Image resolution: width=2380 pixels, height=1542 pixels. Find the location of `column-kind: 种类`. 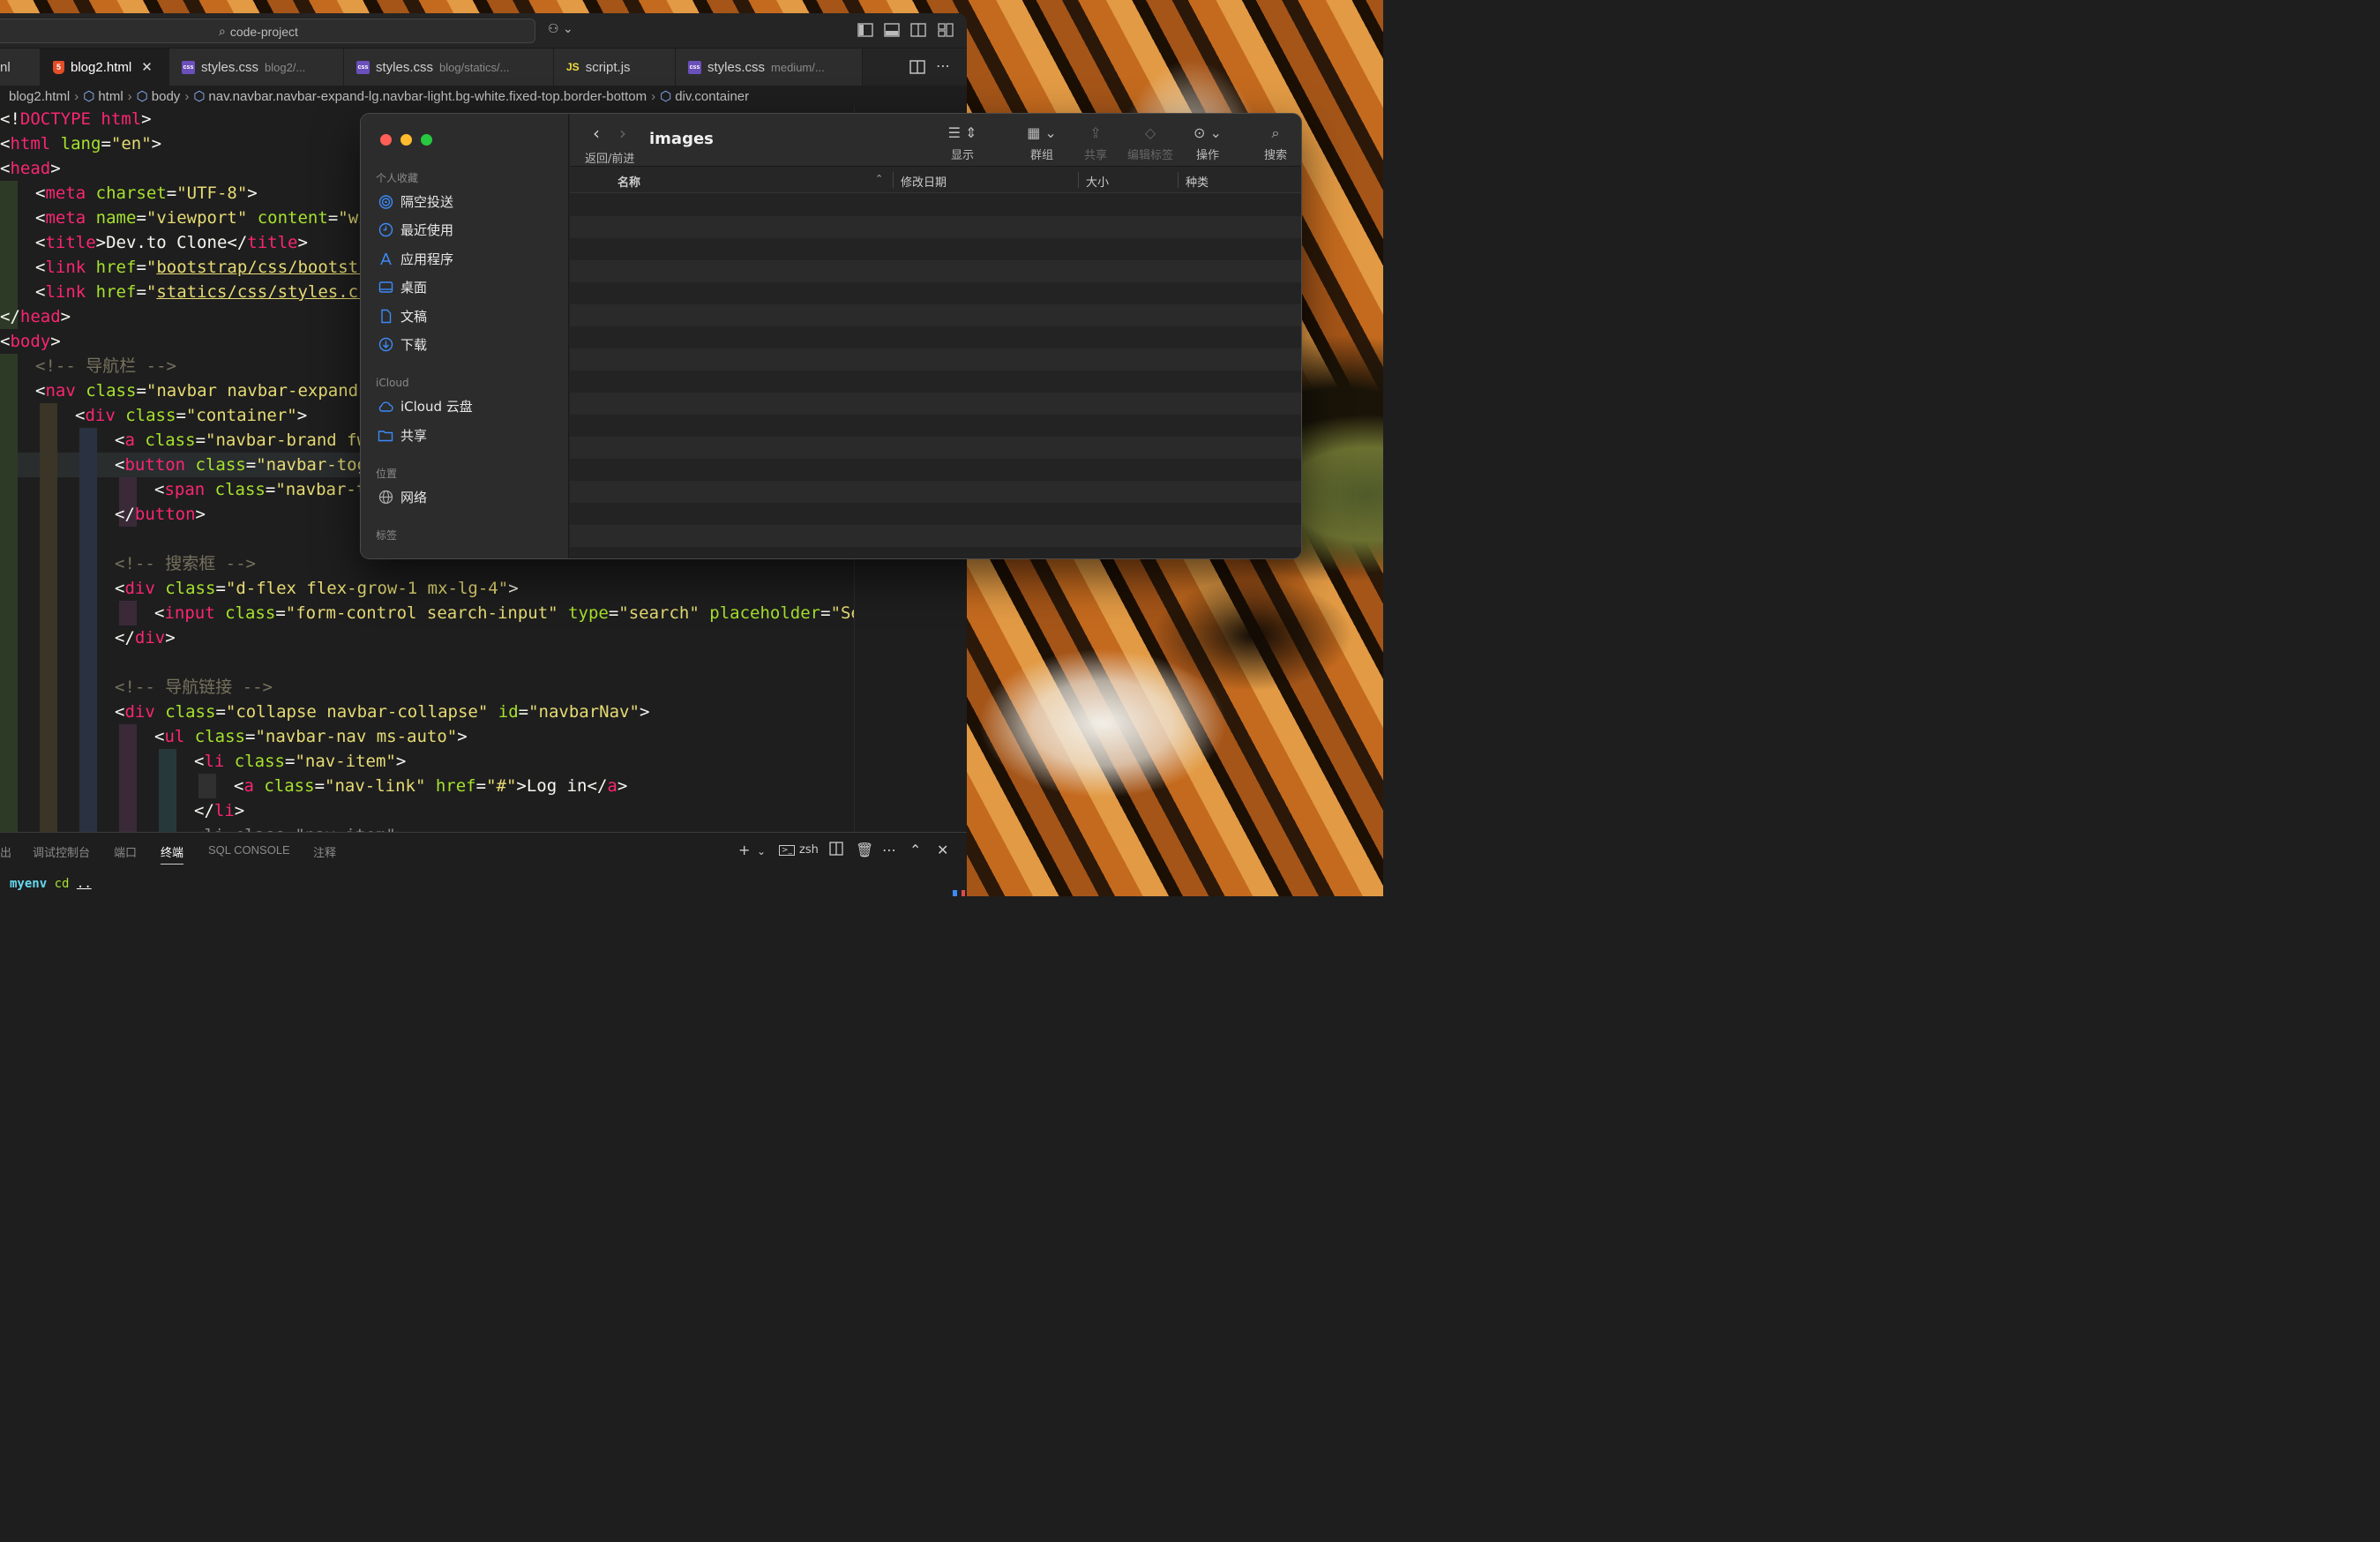

column-kind: 种类 is located at coordinates (1197, 181).